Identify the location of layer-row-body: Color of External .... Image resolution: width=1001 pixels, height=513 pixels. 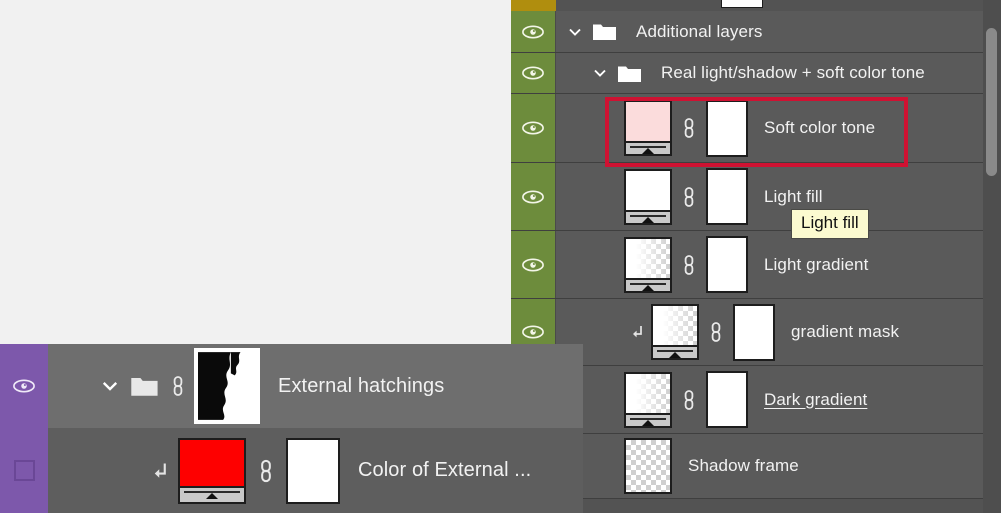
(315, 470).